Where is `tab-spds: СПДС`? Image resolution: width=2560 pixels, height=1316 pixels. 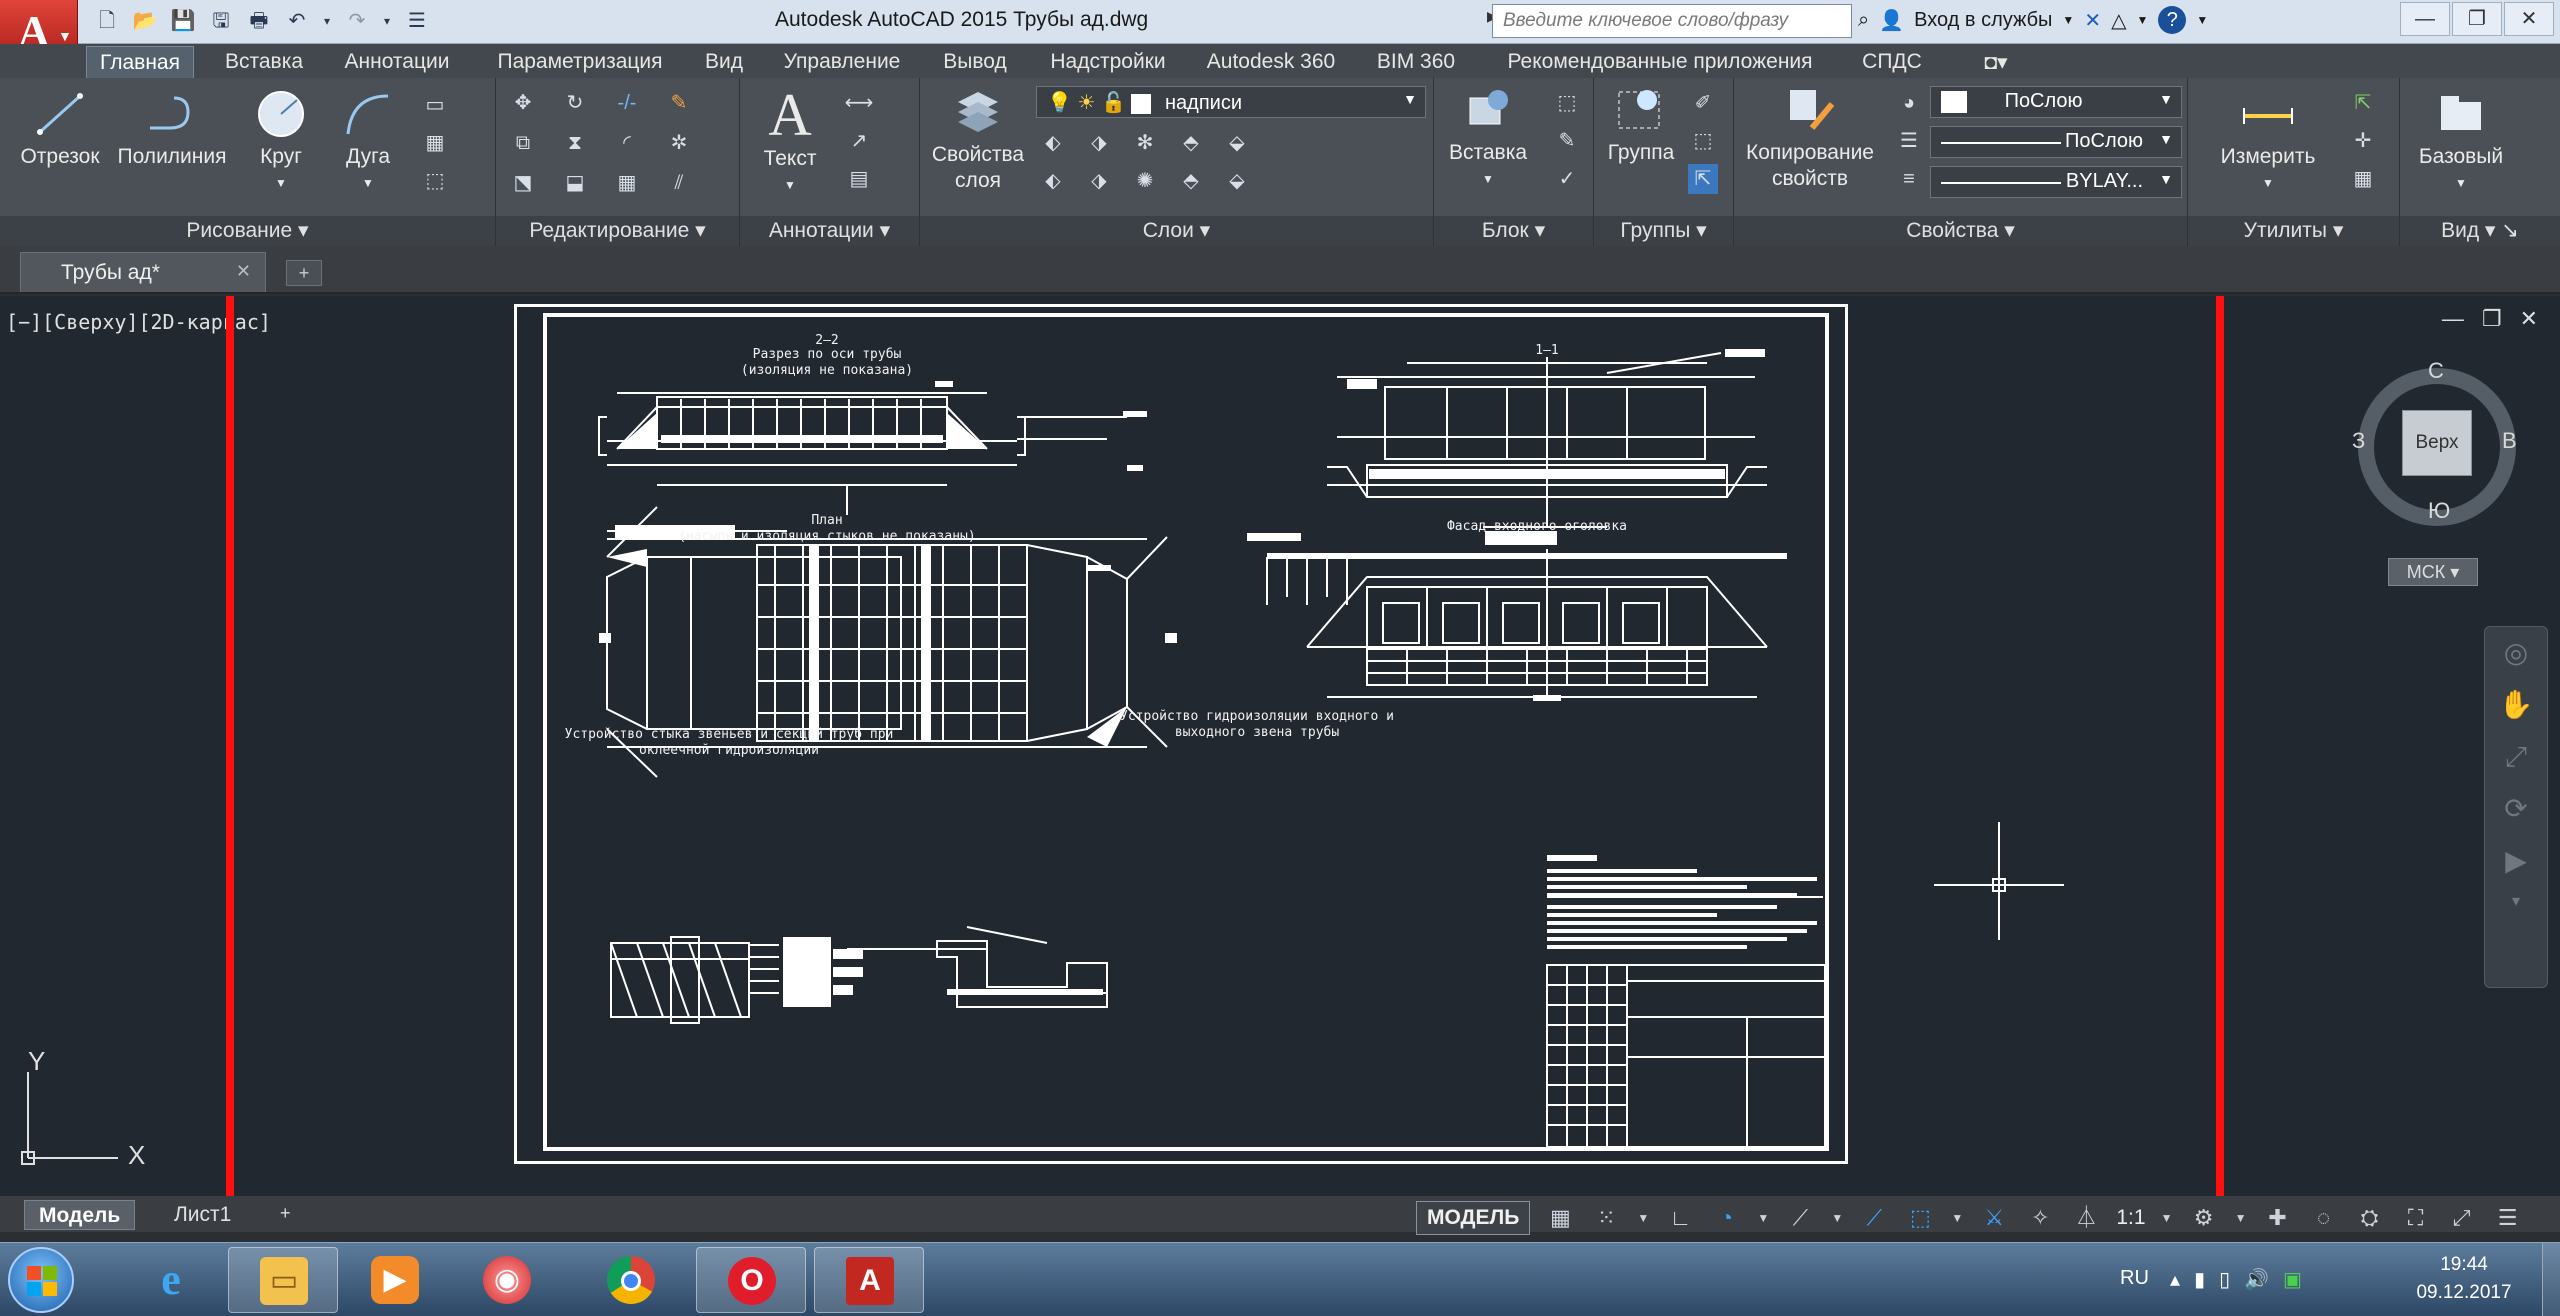
tab-spds: СПДС is located at coordinates (1892, 62).